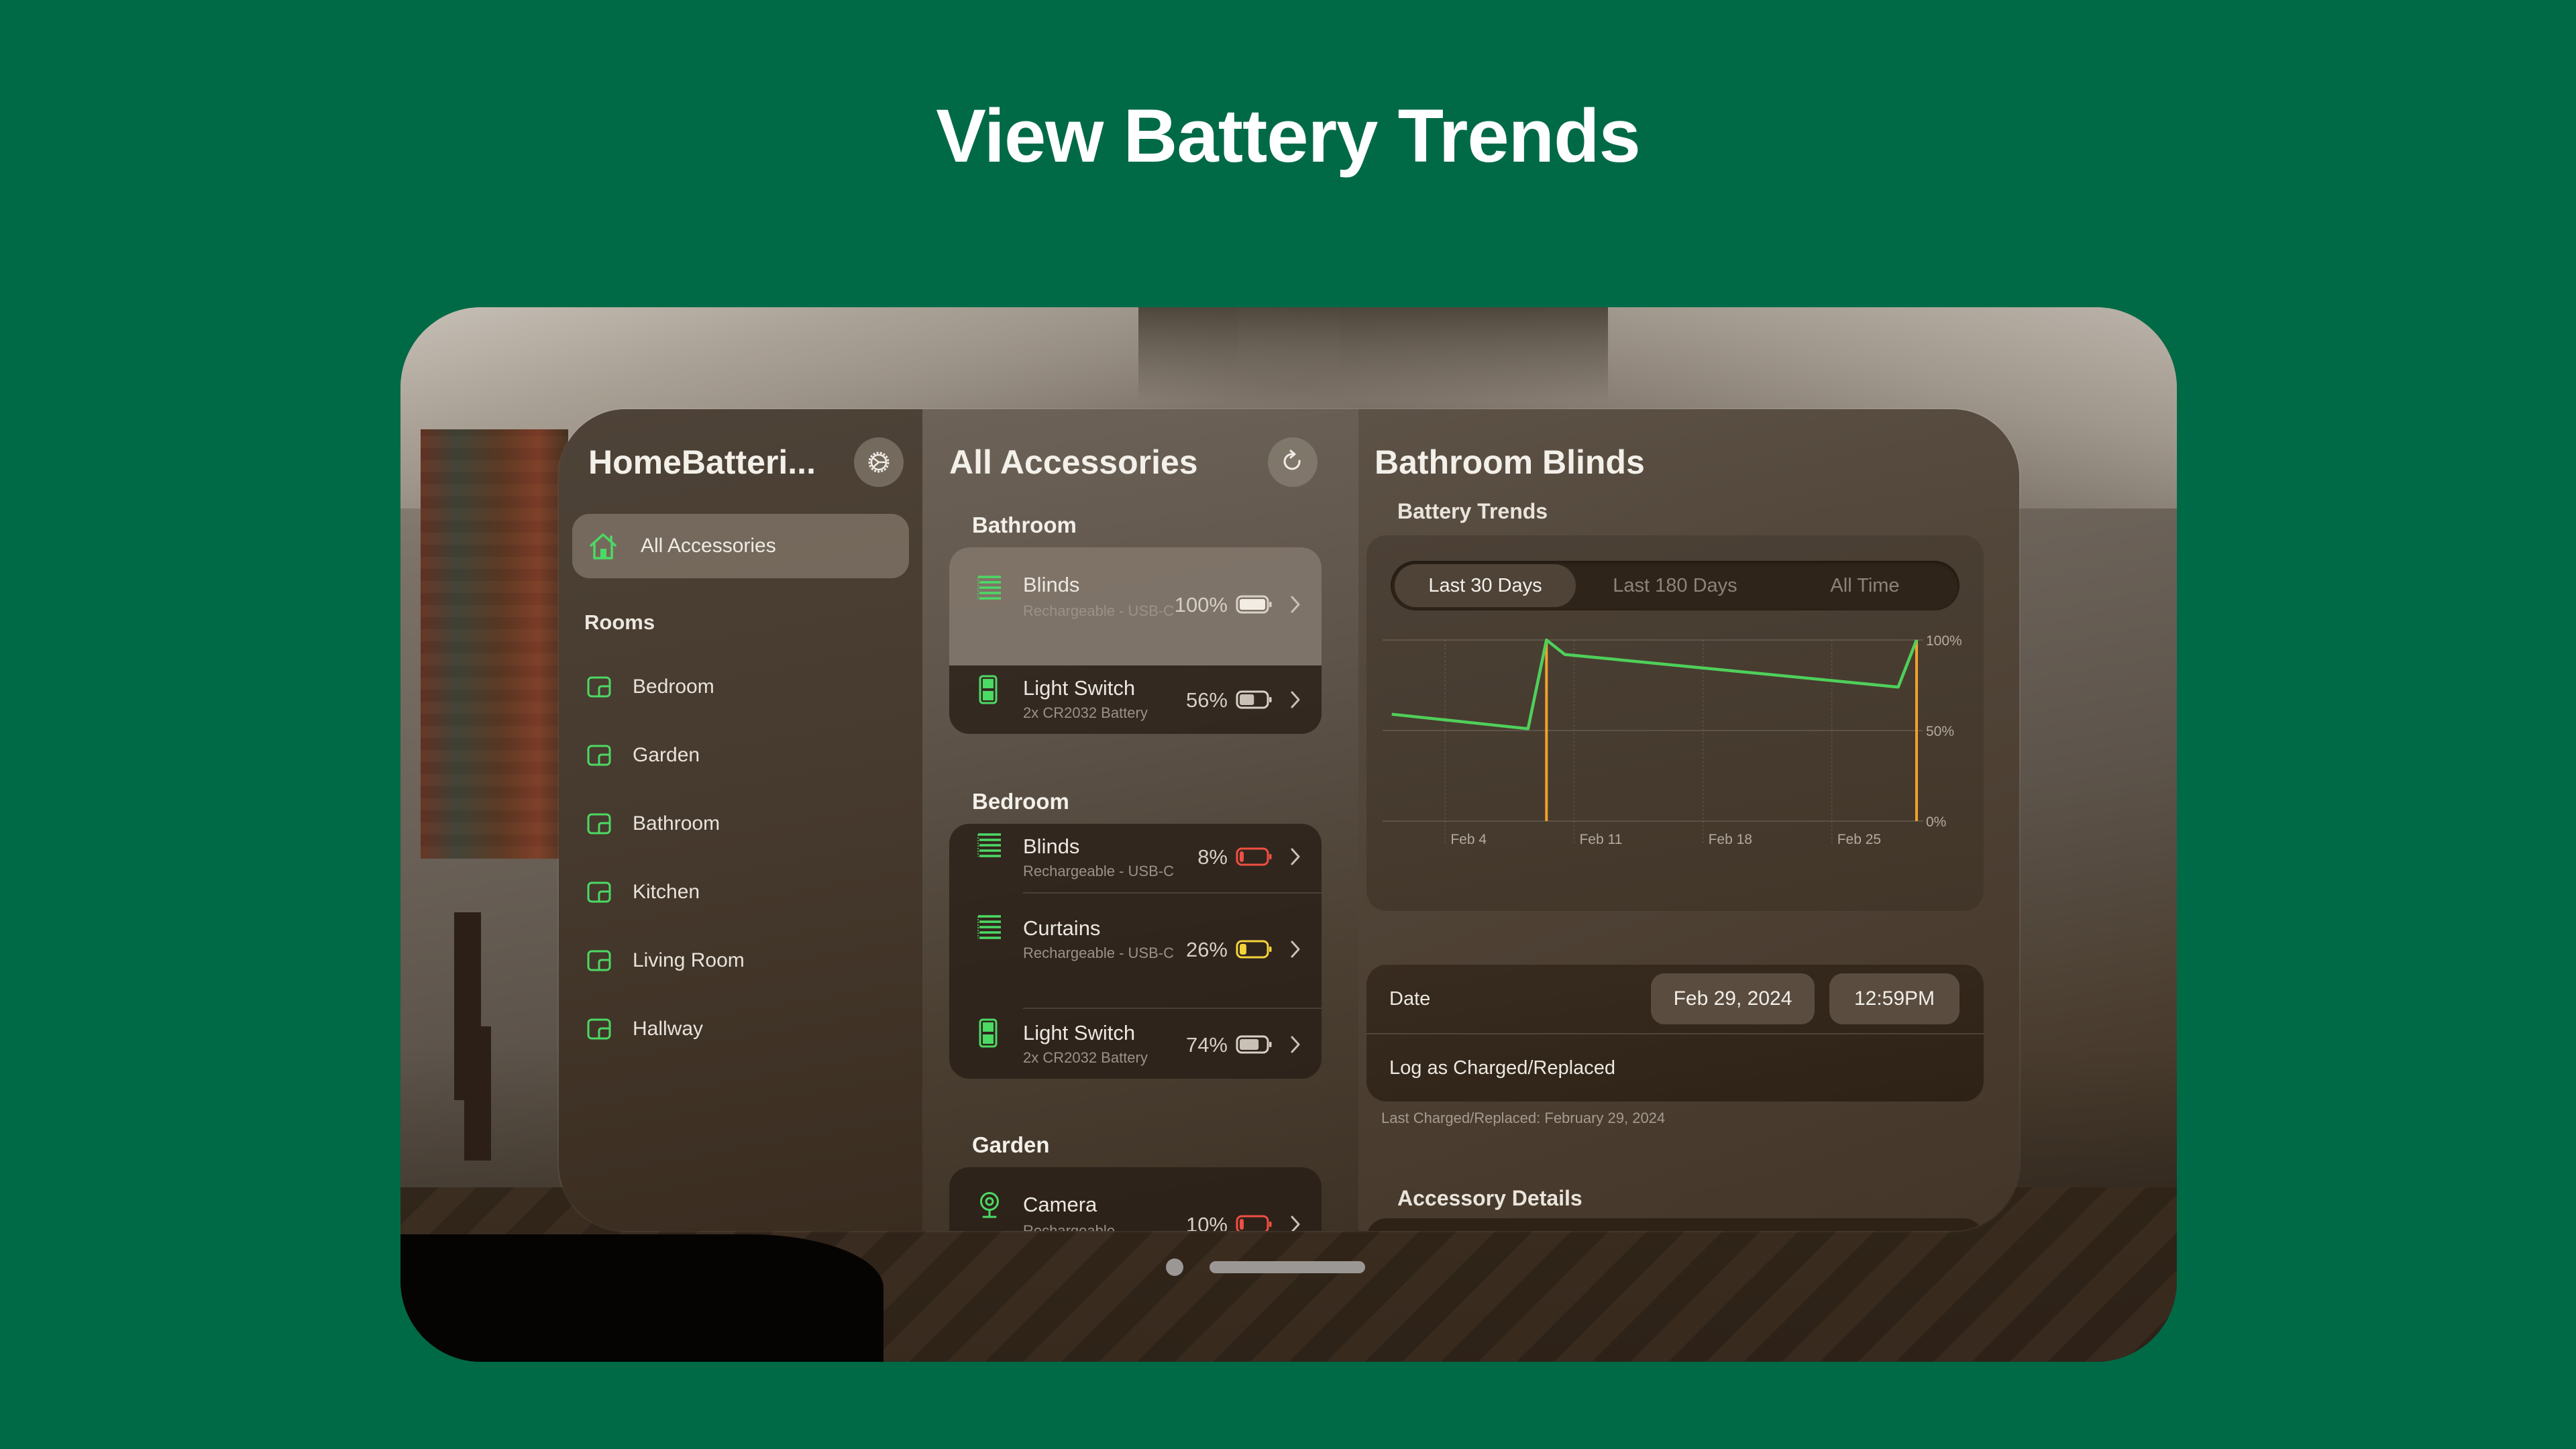 This screenshot has height=1449, width=2576. I want to click on accessory-row: Light Switch 2x CR2032 Battery 56%, so click(1135, 699).